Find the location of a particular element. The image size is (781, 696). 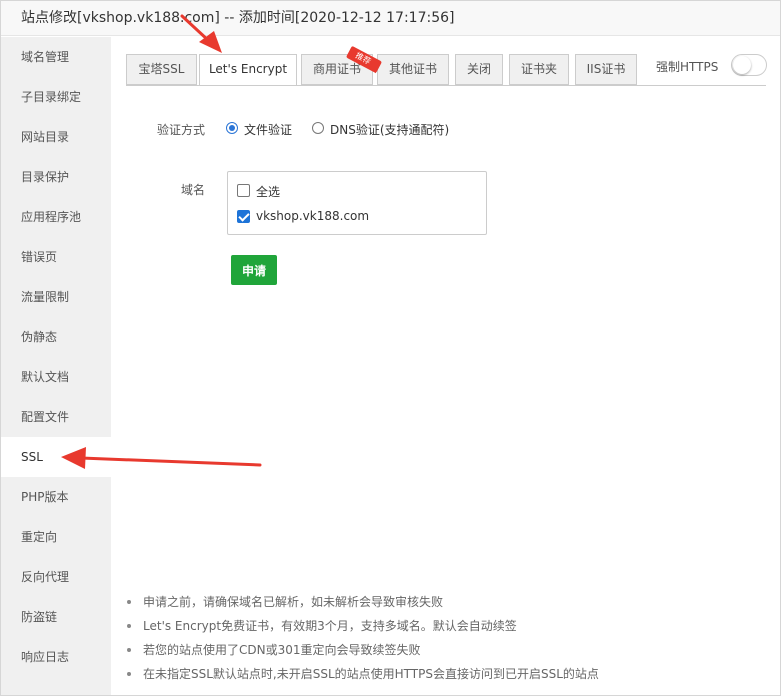

sidebar-item-redirect: 重定向 is located at coordinates (56, 537).